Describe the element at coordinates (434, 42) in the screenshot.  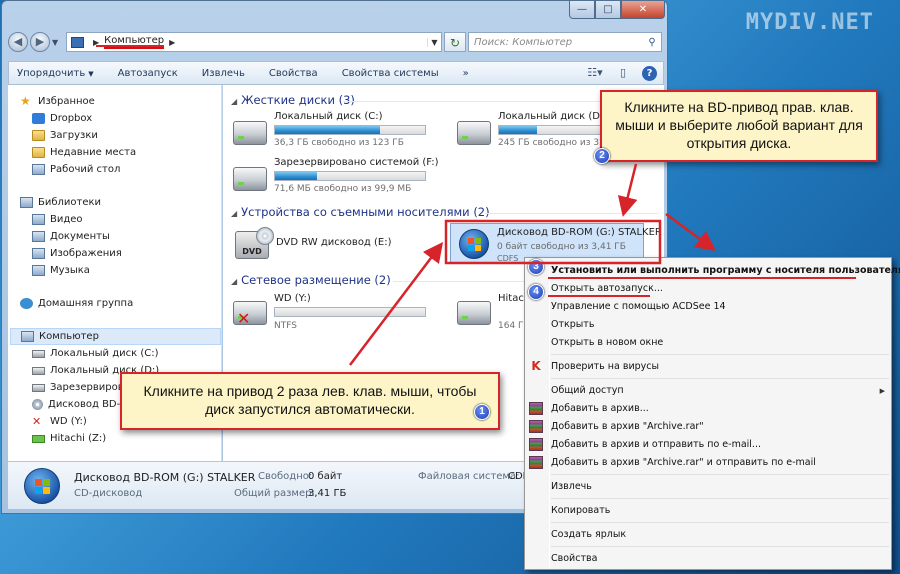
I see `address-dropdown-icon: ▼` at that location.